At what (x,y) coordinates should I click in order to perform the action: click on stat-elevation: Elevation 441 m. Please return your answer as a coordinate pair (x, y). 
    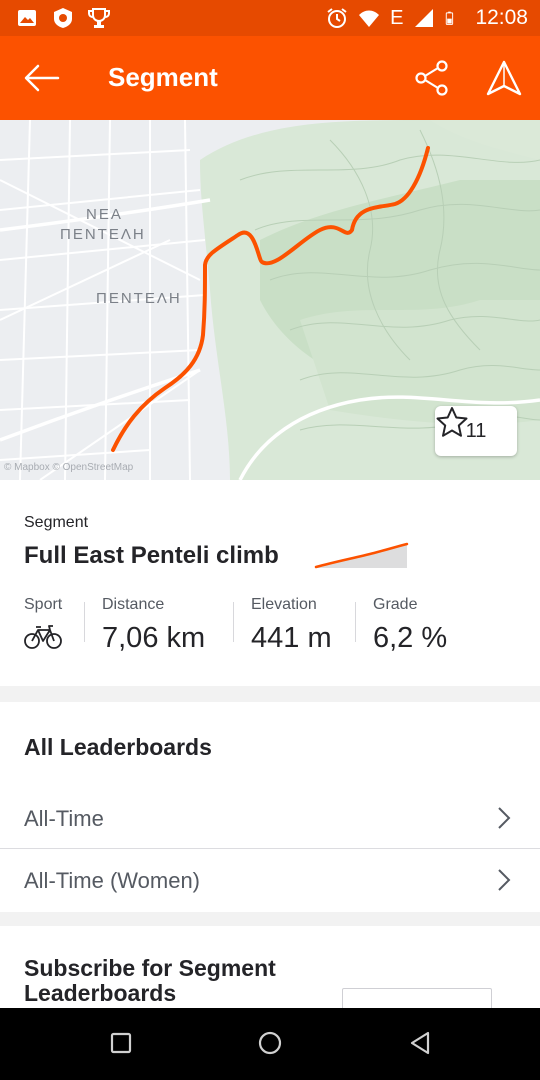
    Looking at the image, I should click on (291, 625).